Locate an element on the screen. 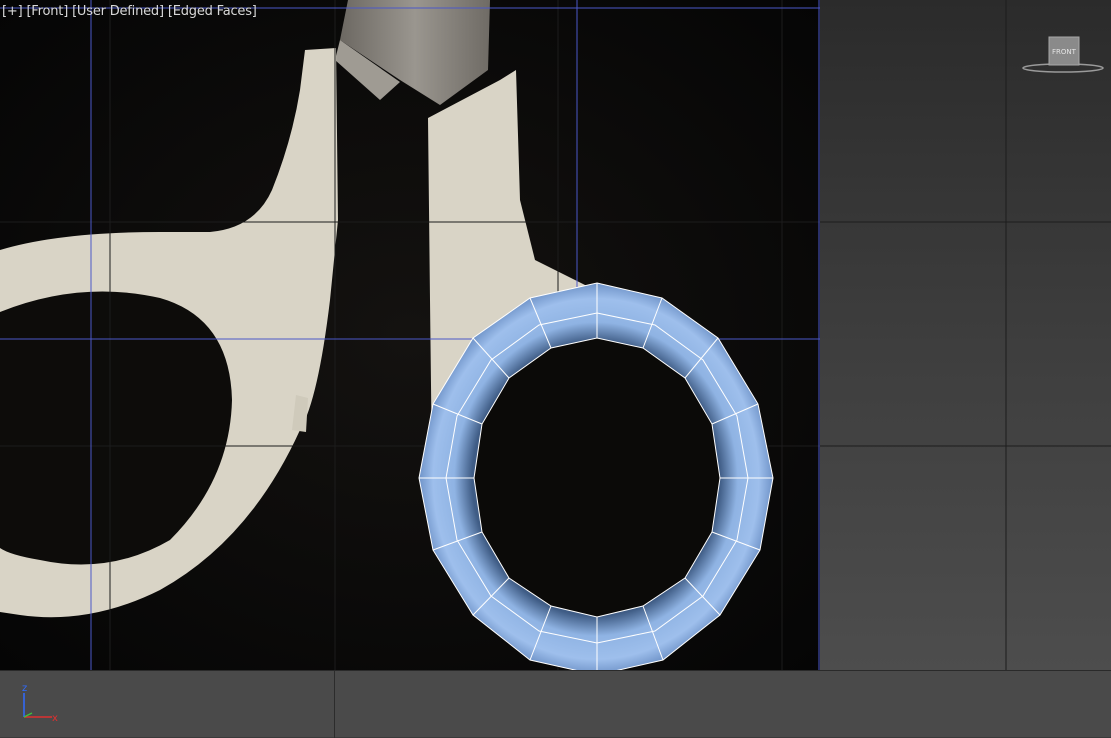 The image size is (1111, 738). viewport-edged-faces: [Edged Faces] is located at coordinates (212, 11).